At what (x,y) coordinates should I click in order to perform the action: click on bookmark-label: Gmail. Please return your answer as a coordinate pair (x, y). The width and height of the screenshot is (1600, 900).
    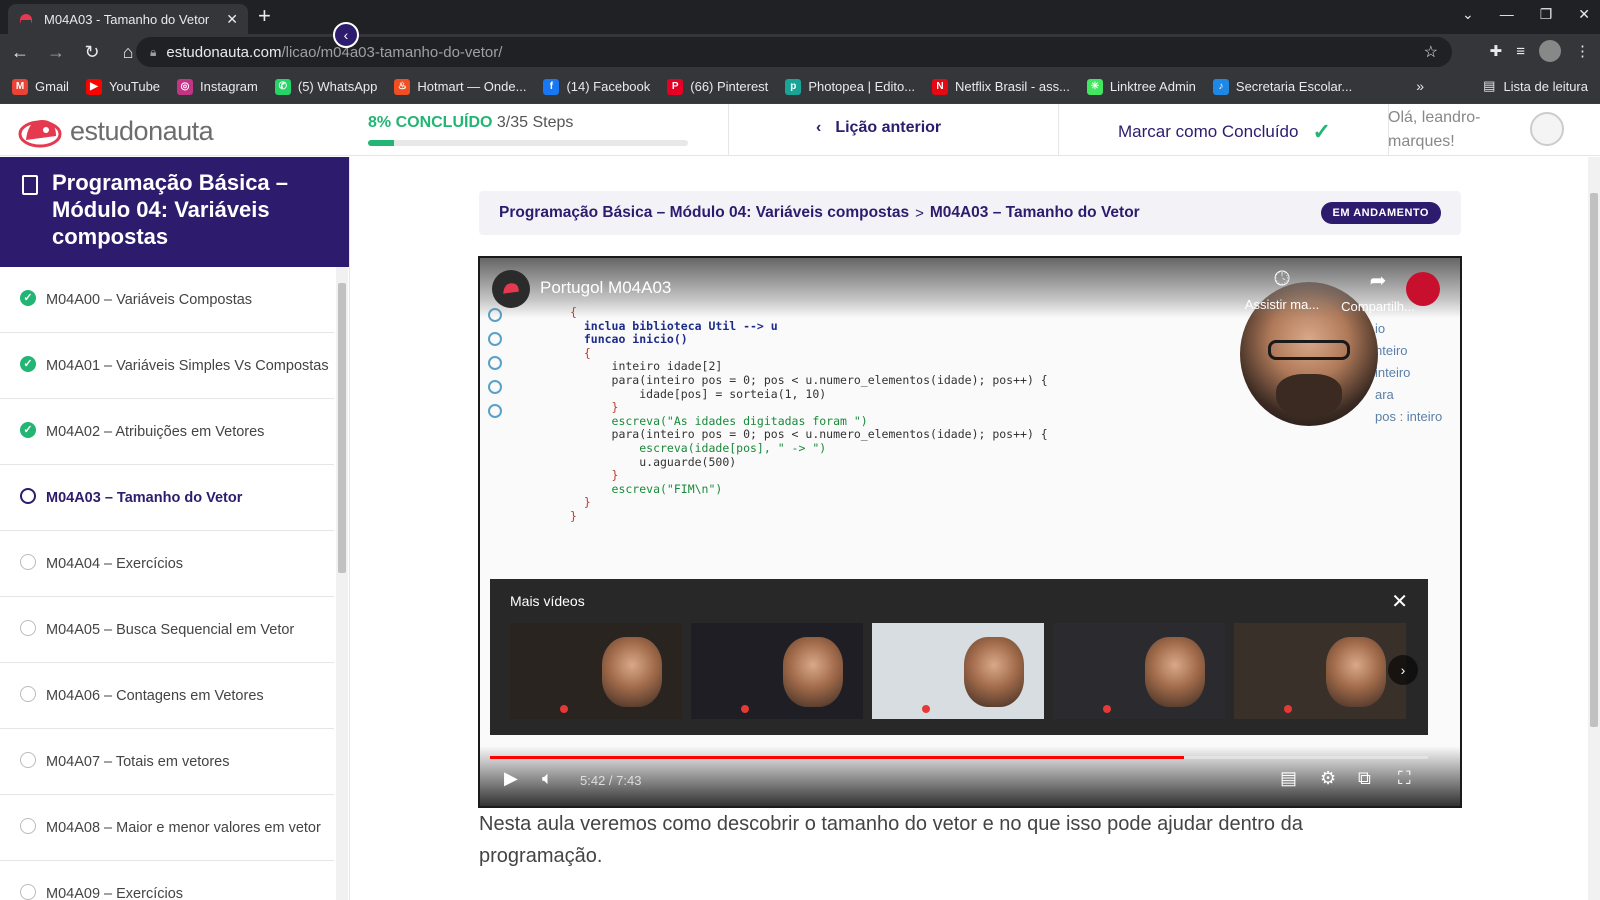
    Looking at the image, I should click on (52, 86).